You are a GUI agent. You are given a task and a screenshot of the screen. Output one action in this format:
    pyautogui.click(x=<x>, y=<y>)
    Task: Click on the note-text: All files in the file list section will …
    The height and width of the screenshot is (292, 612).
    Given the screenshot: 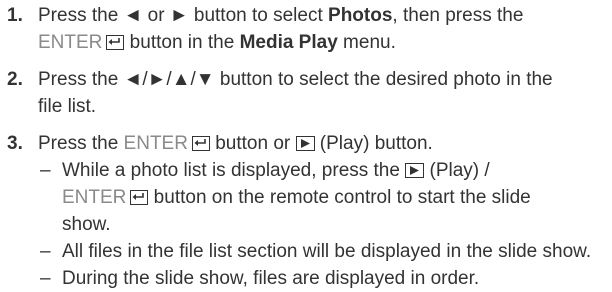 What is the action you would take?
    pyautogui.click(x=327, y=251)
    